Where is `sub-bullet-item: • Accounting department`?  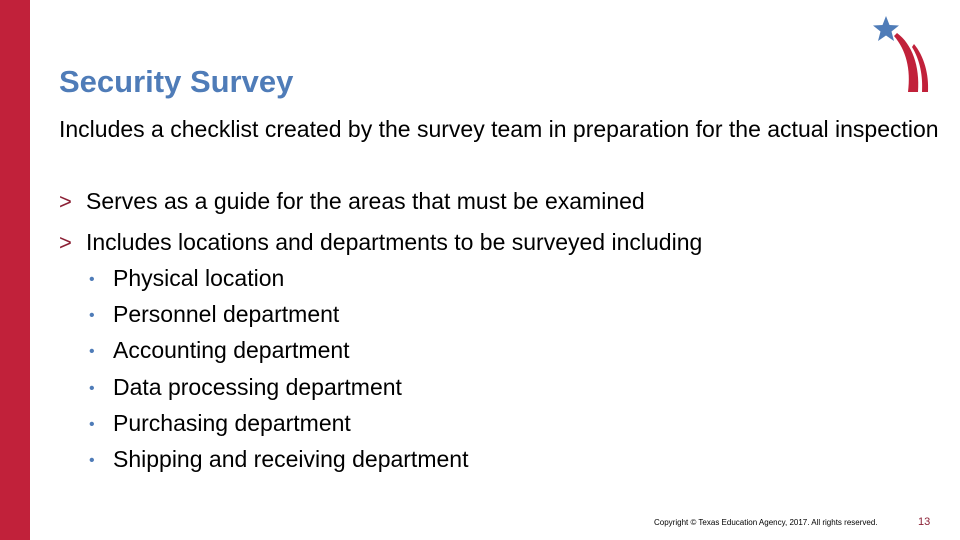 sub-bullet-item: • Accounting department is located at coordinates (218, 351).